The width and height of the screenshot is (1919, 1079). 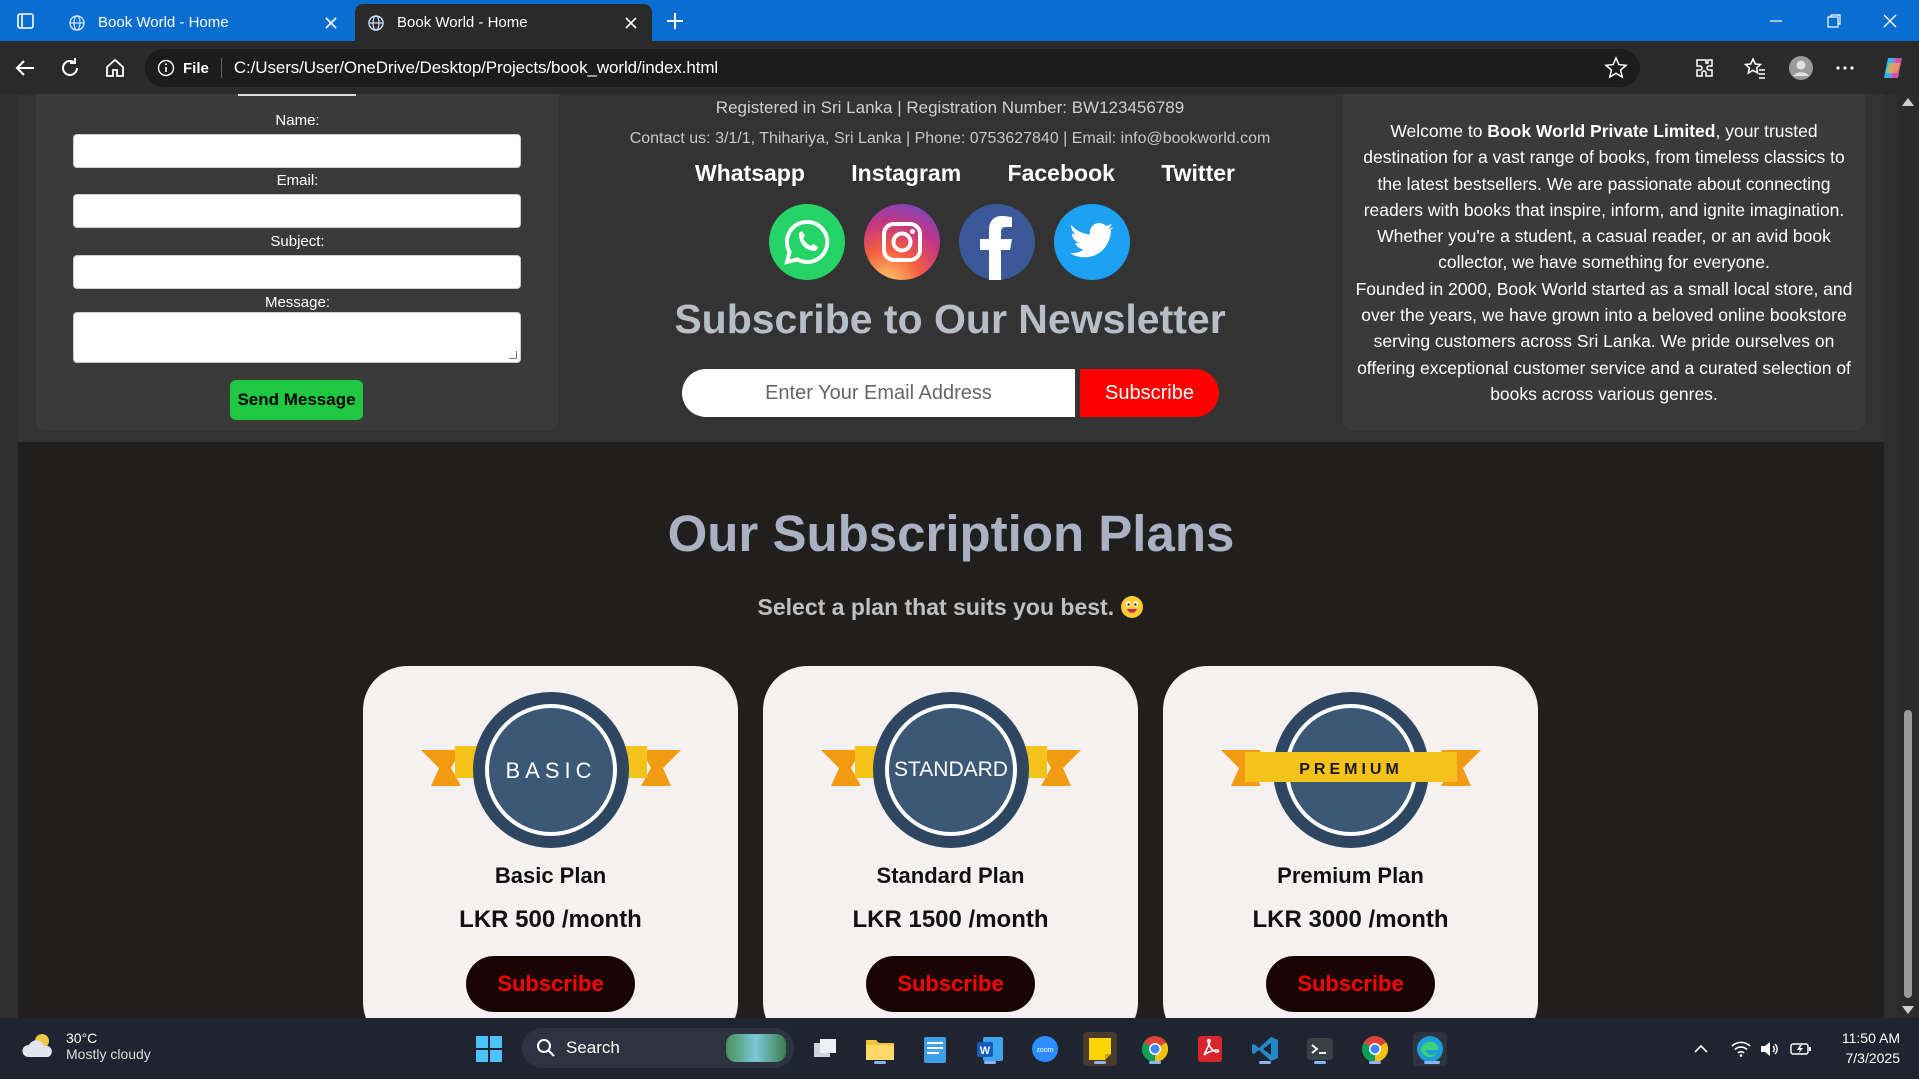 I want to click on facebook-icon, so click(x=997, y=242).